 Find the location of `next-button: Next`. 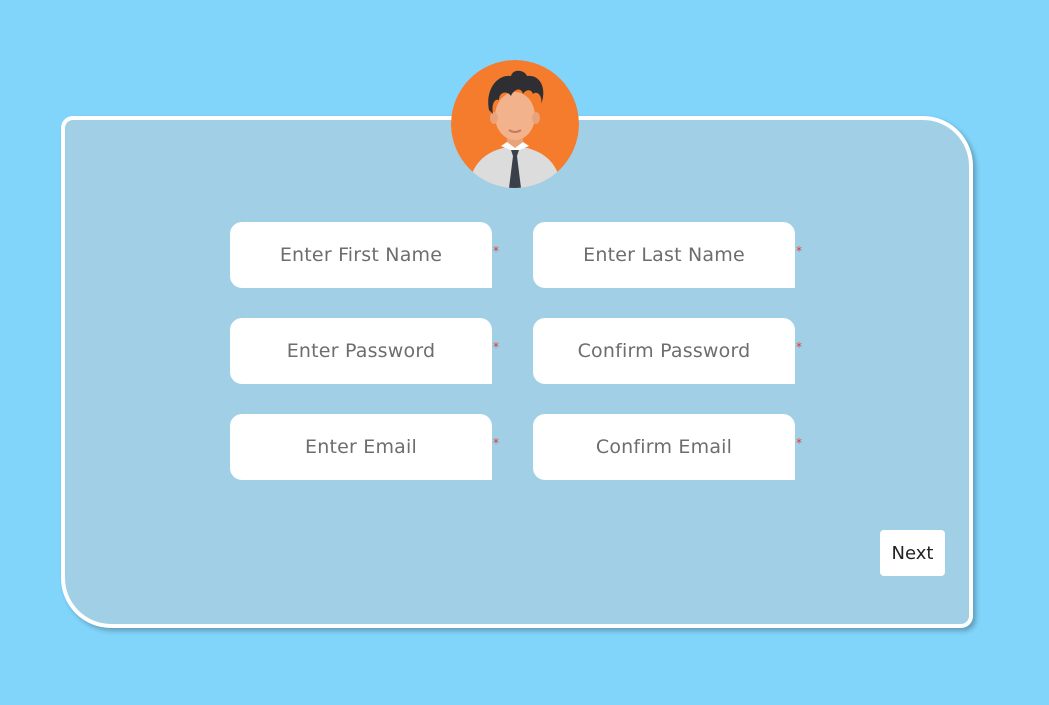

next-button: Next is located at coordinates (912, 553).